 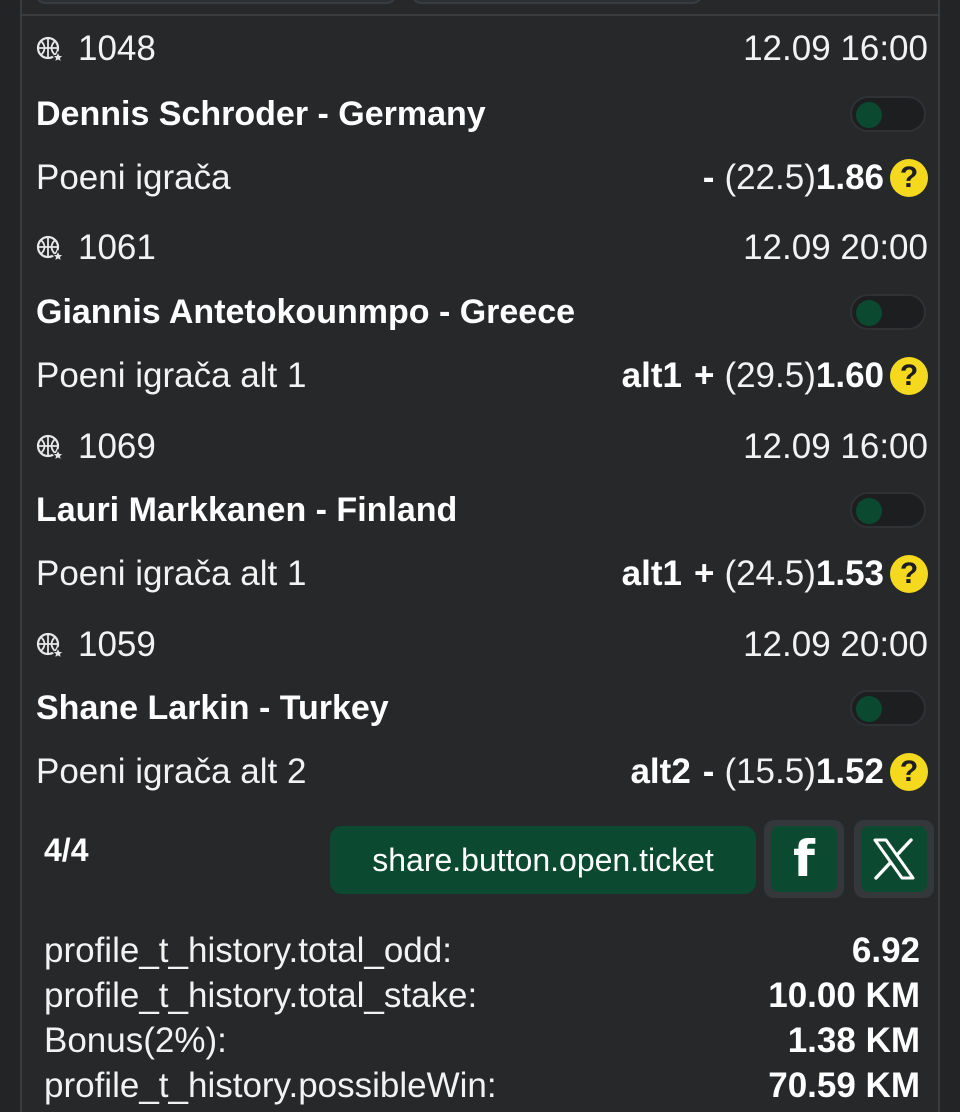 I want to click on facebook-icon: f, so click(x=804, y=859).